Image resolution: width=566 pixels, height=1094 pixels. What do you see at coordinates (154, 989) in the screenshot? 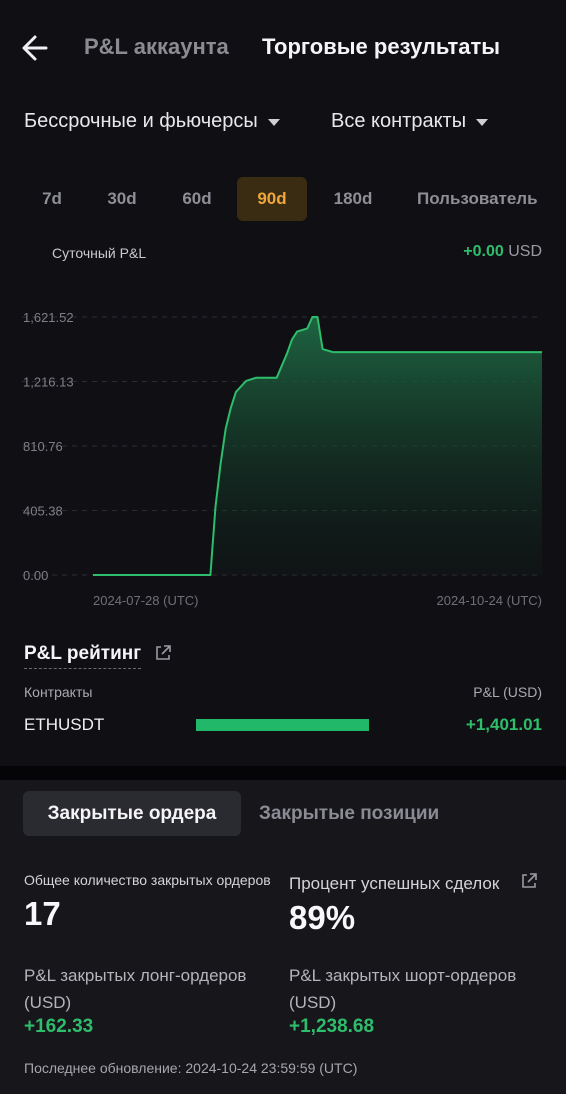
I see `long-pnl-label: P&L закрытых лонг-ордеров (USD)` at bounding box center [154, 989].